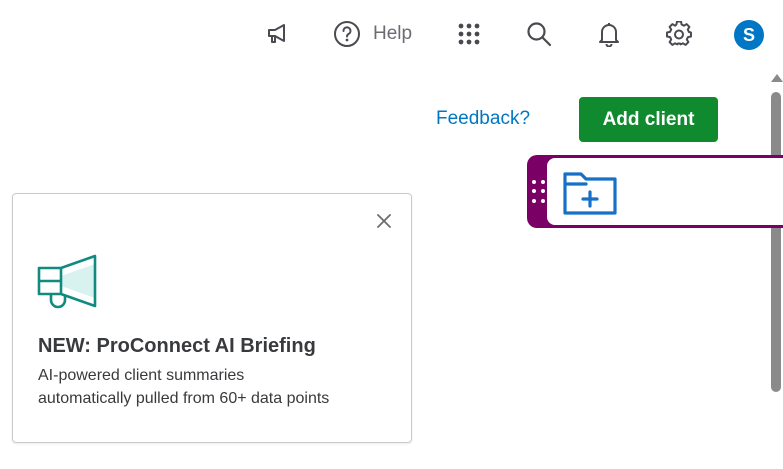 The image size is (783, 469). Describe the element at coordinates (665, 191) in the screenshot. I see `floating-widget-panel` at that location.